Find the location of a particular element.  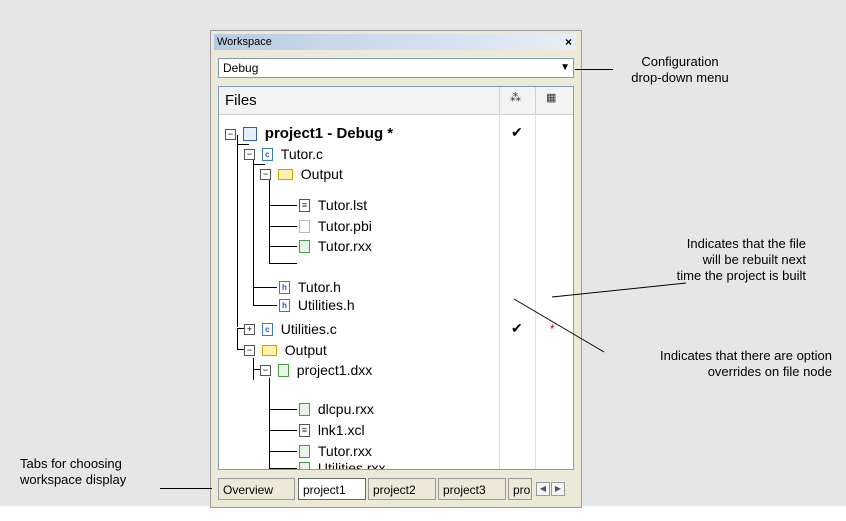

callout-leader is located at coordinates (186, 488).